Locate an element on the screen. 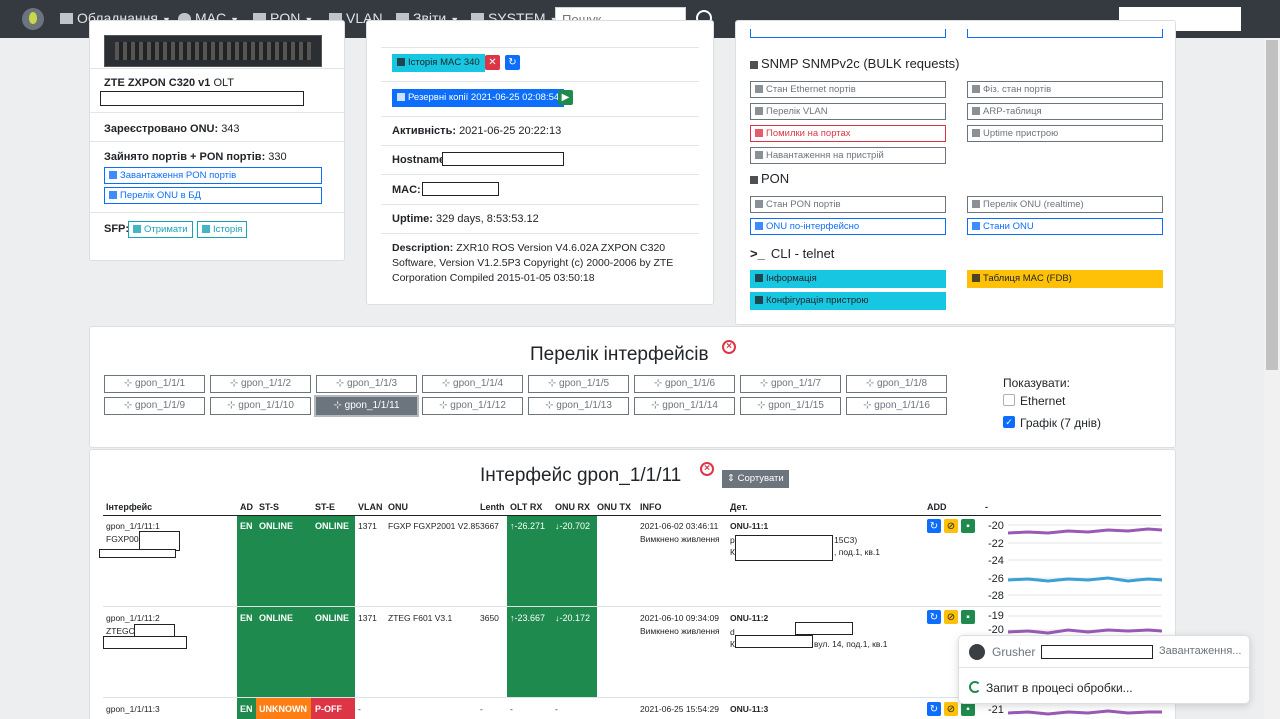 The width and height of the screenshot is (1280, 719). vlan-list-button: Перелік VLAN is located at coordinates (848, 111).